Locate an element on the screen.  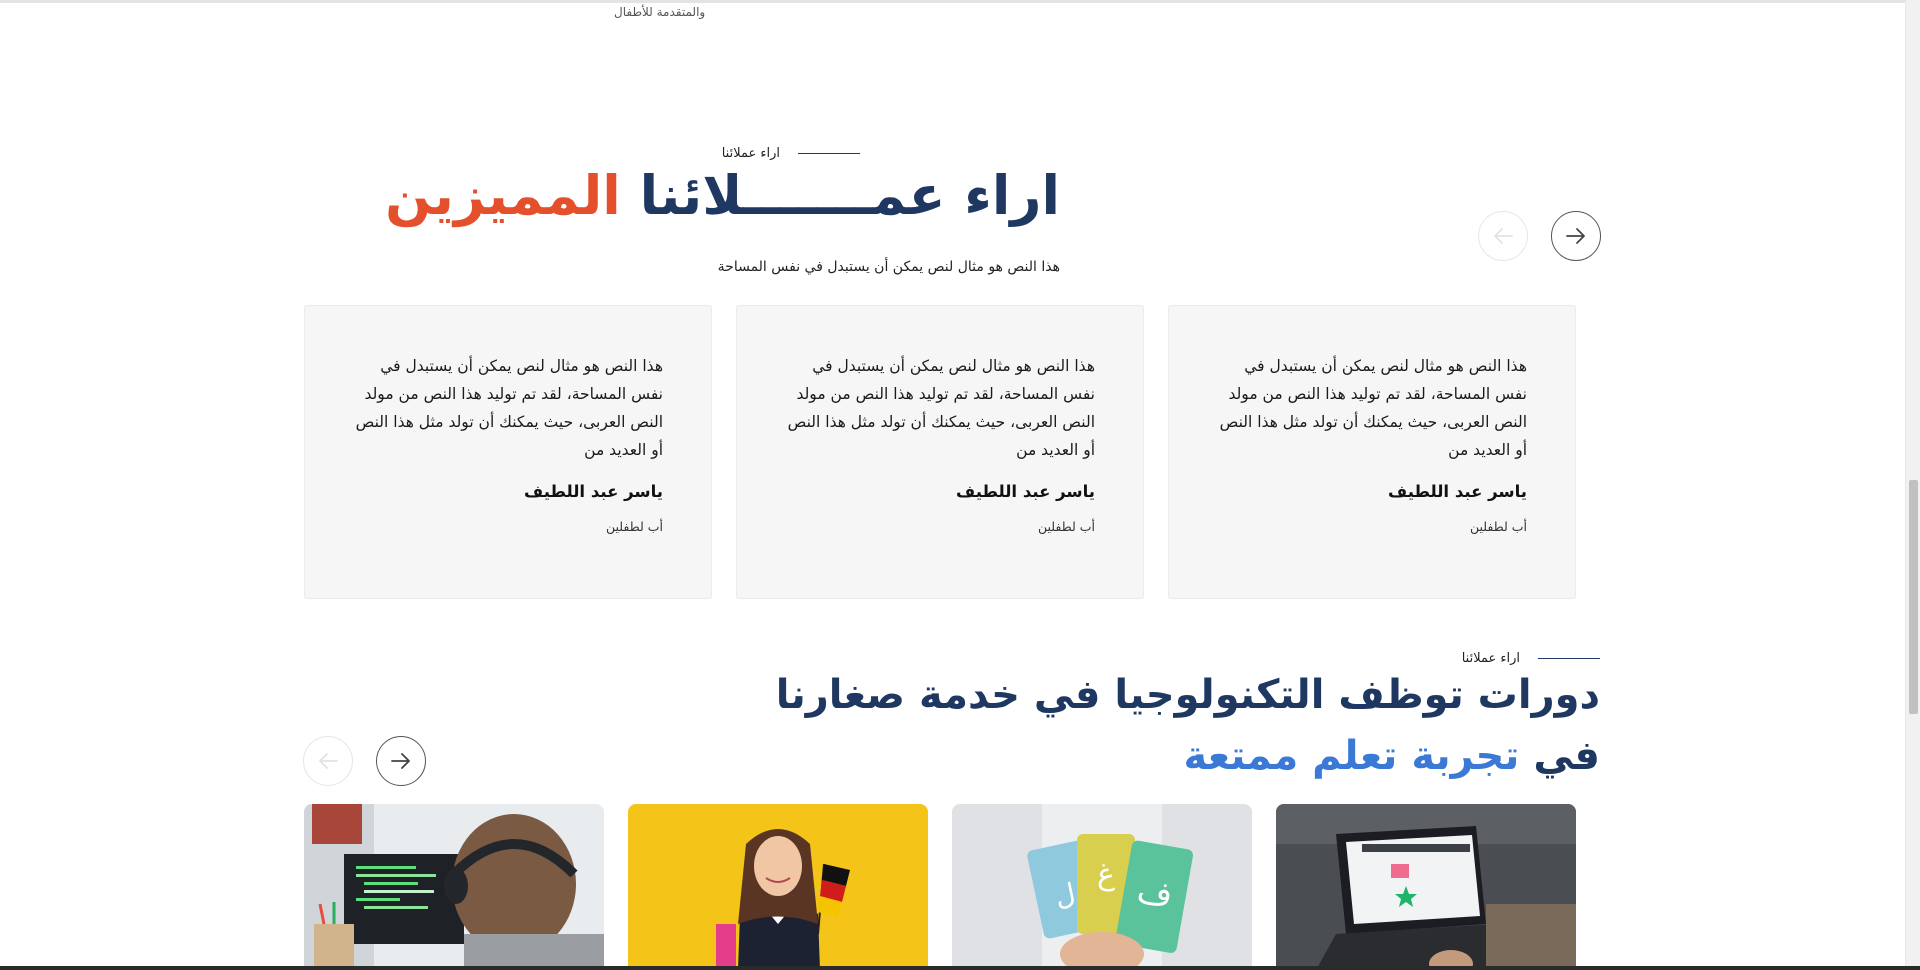
testimonials-prev-button is located at coordinates (1503, 236).